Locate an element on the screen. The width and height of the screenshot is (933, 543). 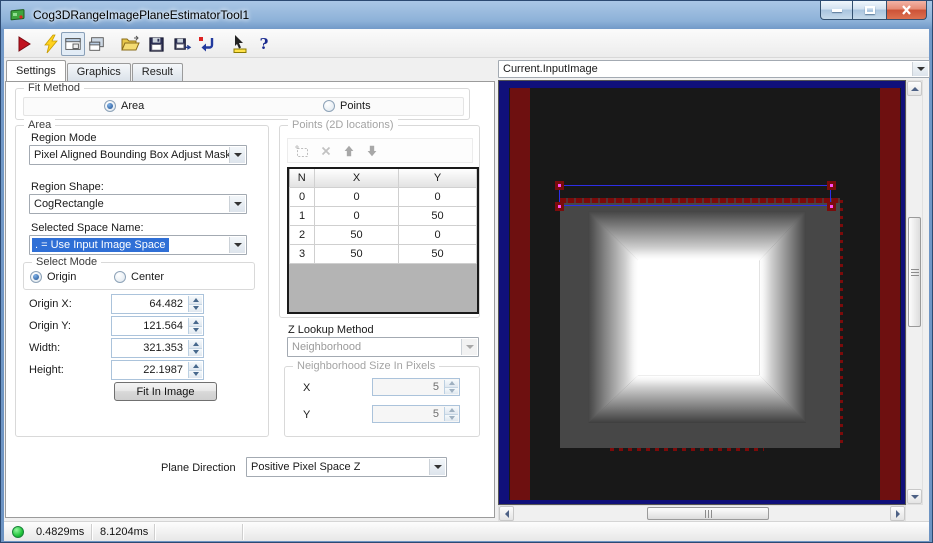
height-value: 22.1987 is located at coordinates (163, 370).